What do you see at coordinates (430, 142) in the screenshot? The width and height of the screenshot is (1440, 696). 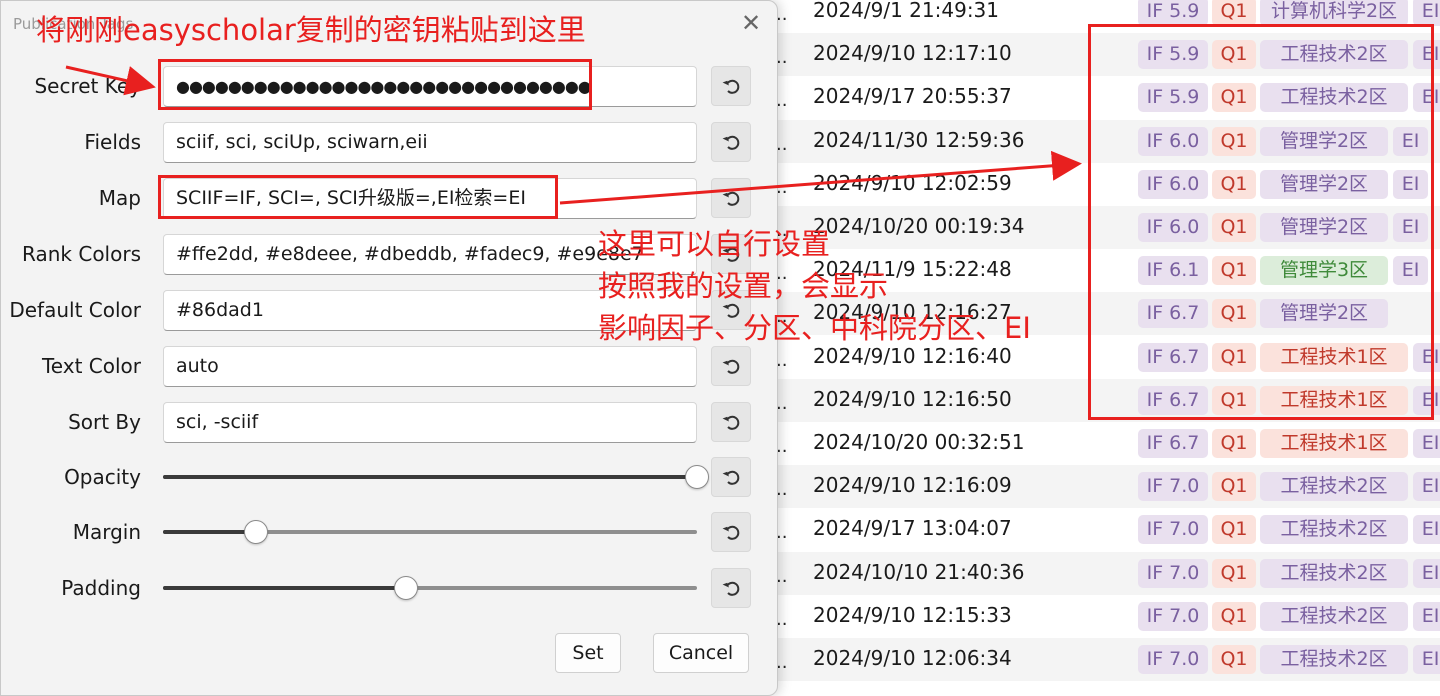 I see `field-input: sciif, sci, sciUp, sciwarn,eii` at bounding box center [430, 142].